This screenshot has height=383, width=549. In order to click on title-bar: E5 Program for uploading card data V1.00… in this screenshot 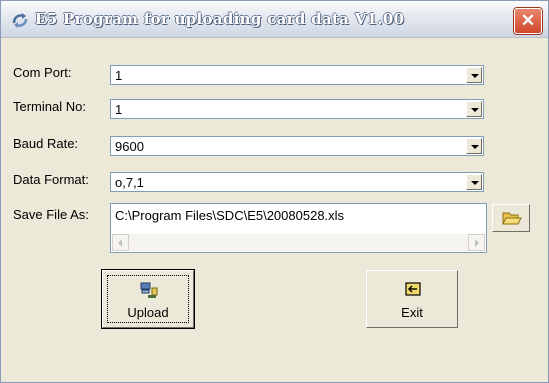, I will do `click(274, 19)`.